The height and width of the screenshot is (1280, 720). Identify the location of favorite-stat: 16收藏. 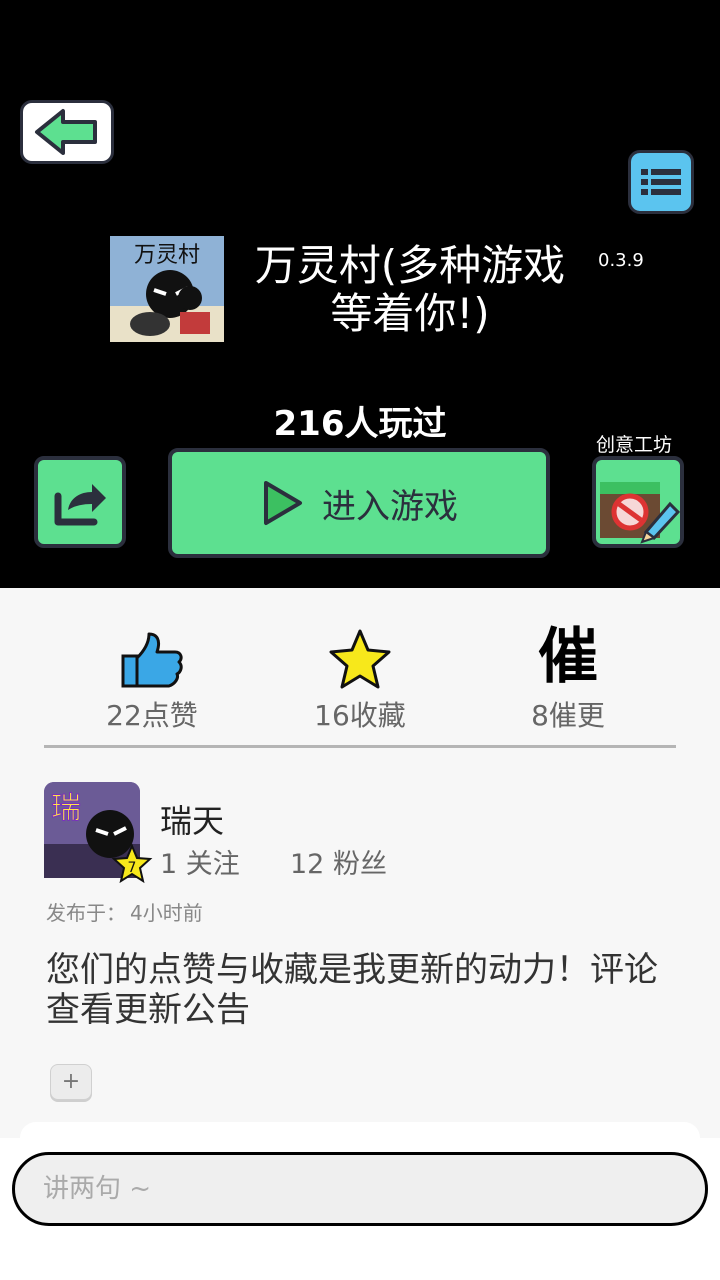
(360, 677).